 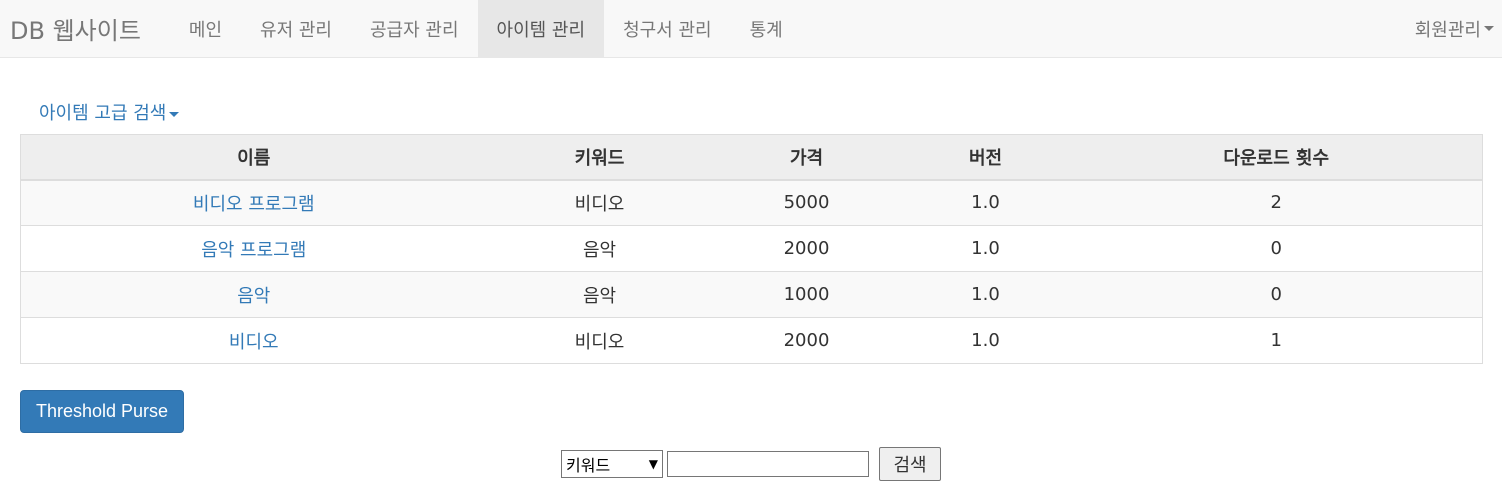 I want to click on advanced-search-toggle: 아이템 고급 검색, so click(x=109, y=114).